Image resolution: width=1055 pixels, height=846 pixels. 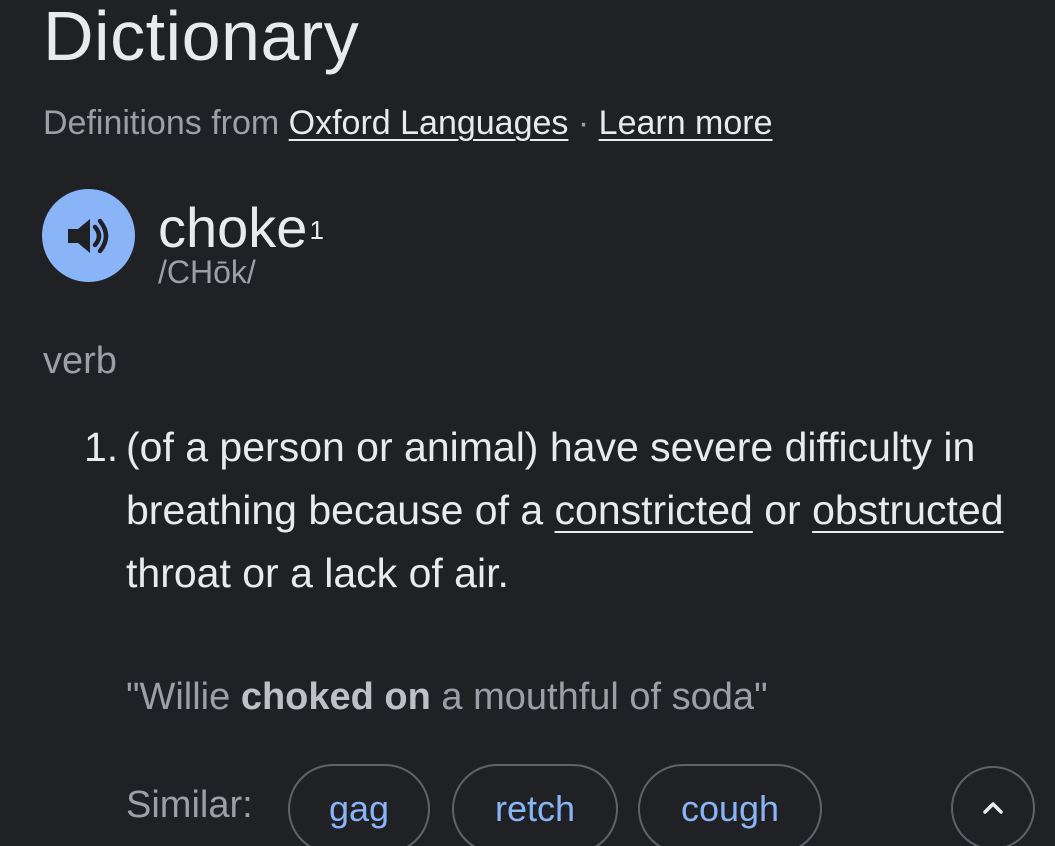 I want to click on phonetic-spelling: /CHōk/, so click(x=207, y=272).